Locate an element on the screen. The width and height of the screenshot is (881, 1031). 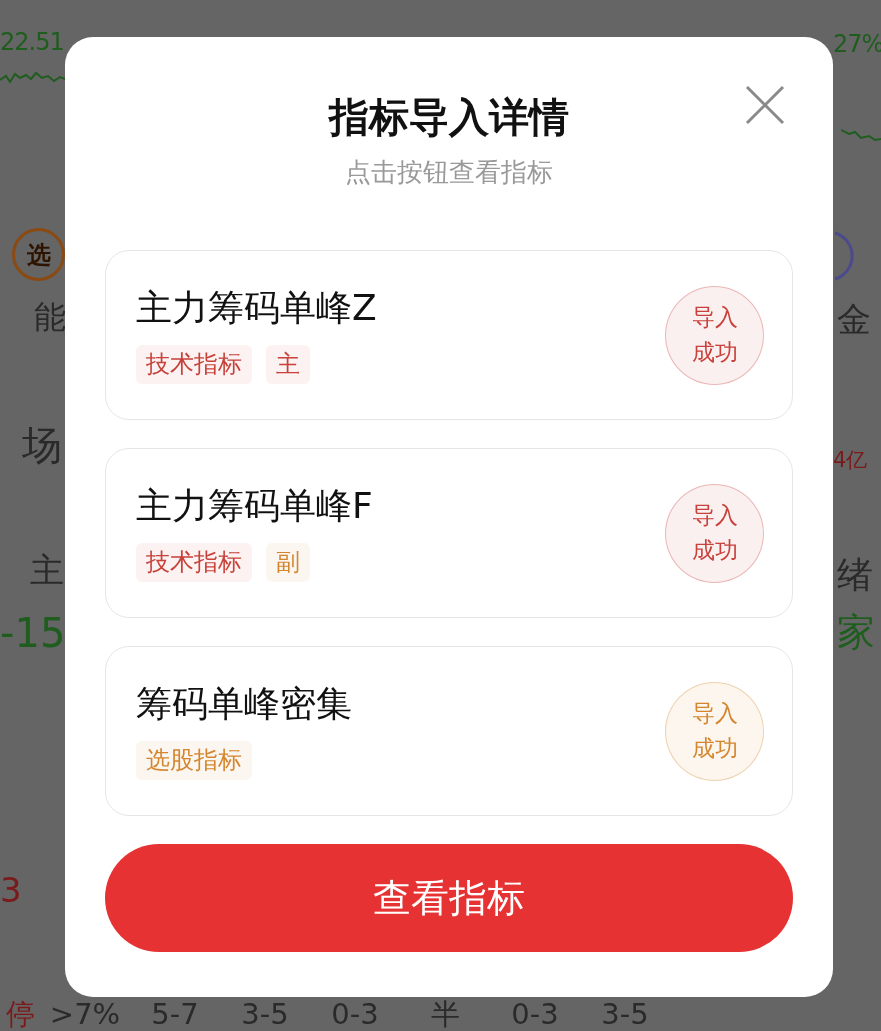
indicator-tag: 副 is located at coordinates (288, 563).